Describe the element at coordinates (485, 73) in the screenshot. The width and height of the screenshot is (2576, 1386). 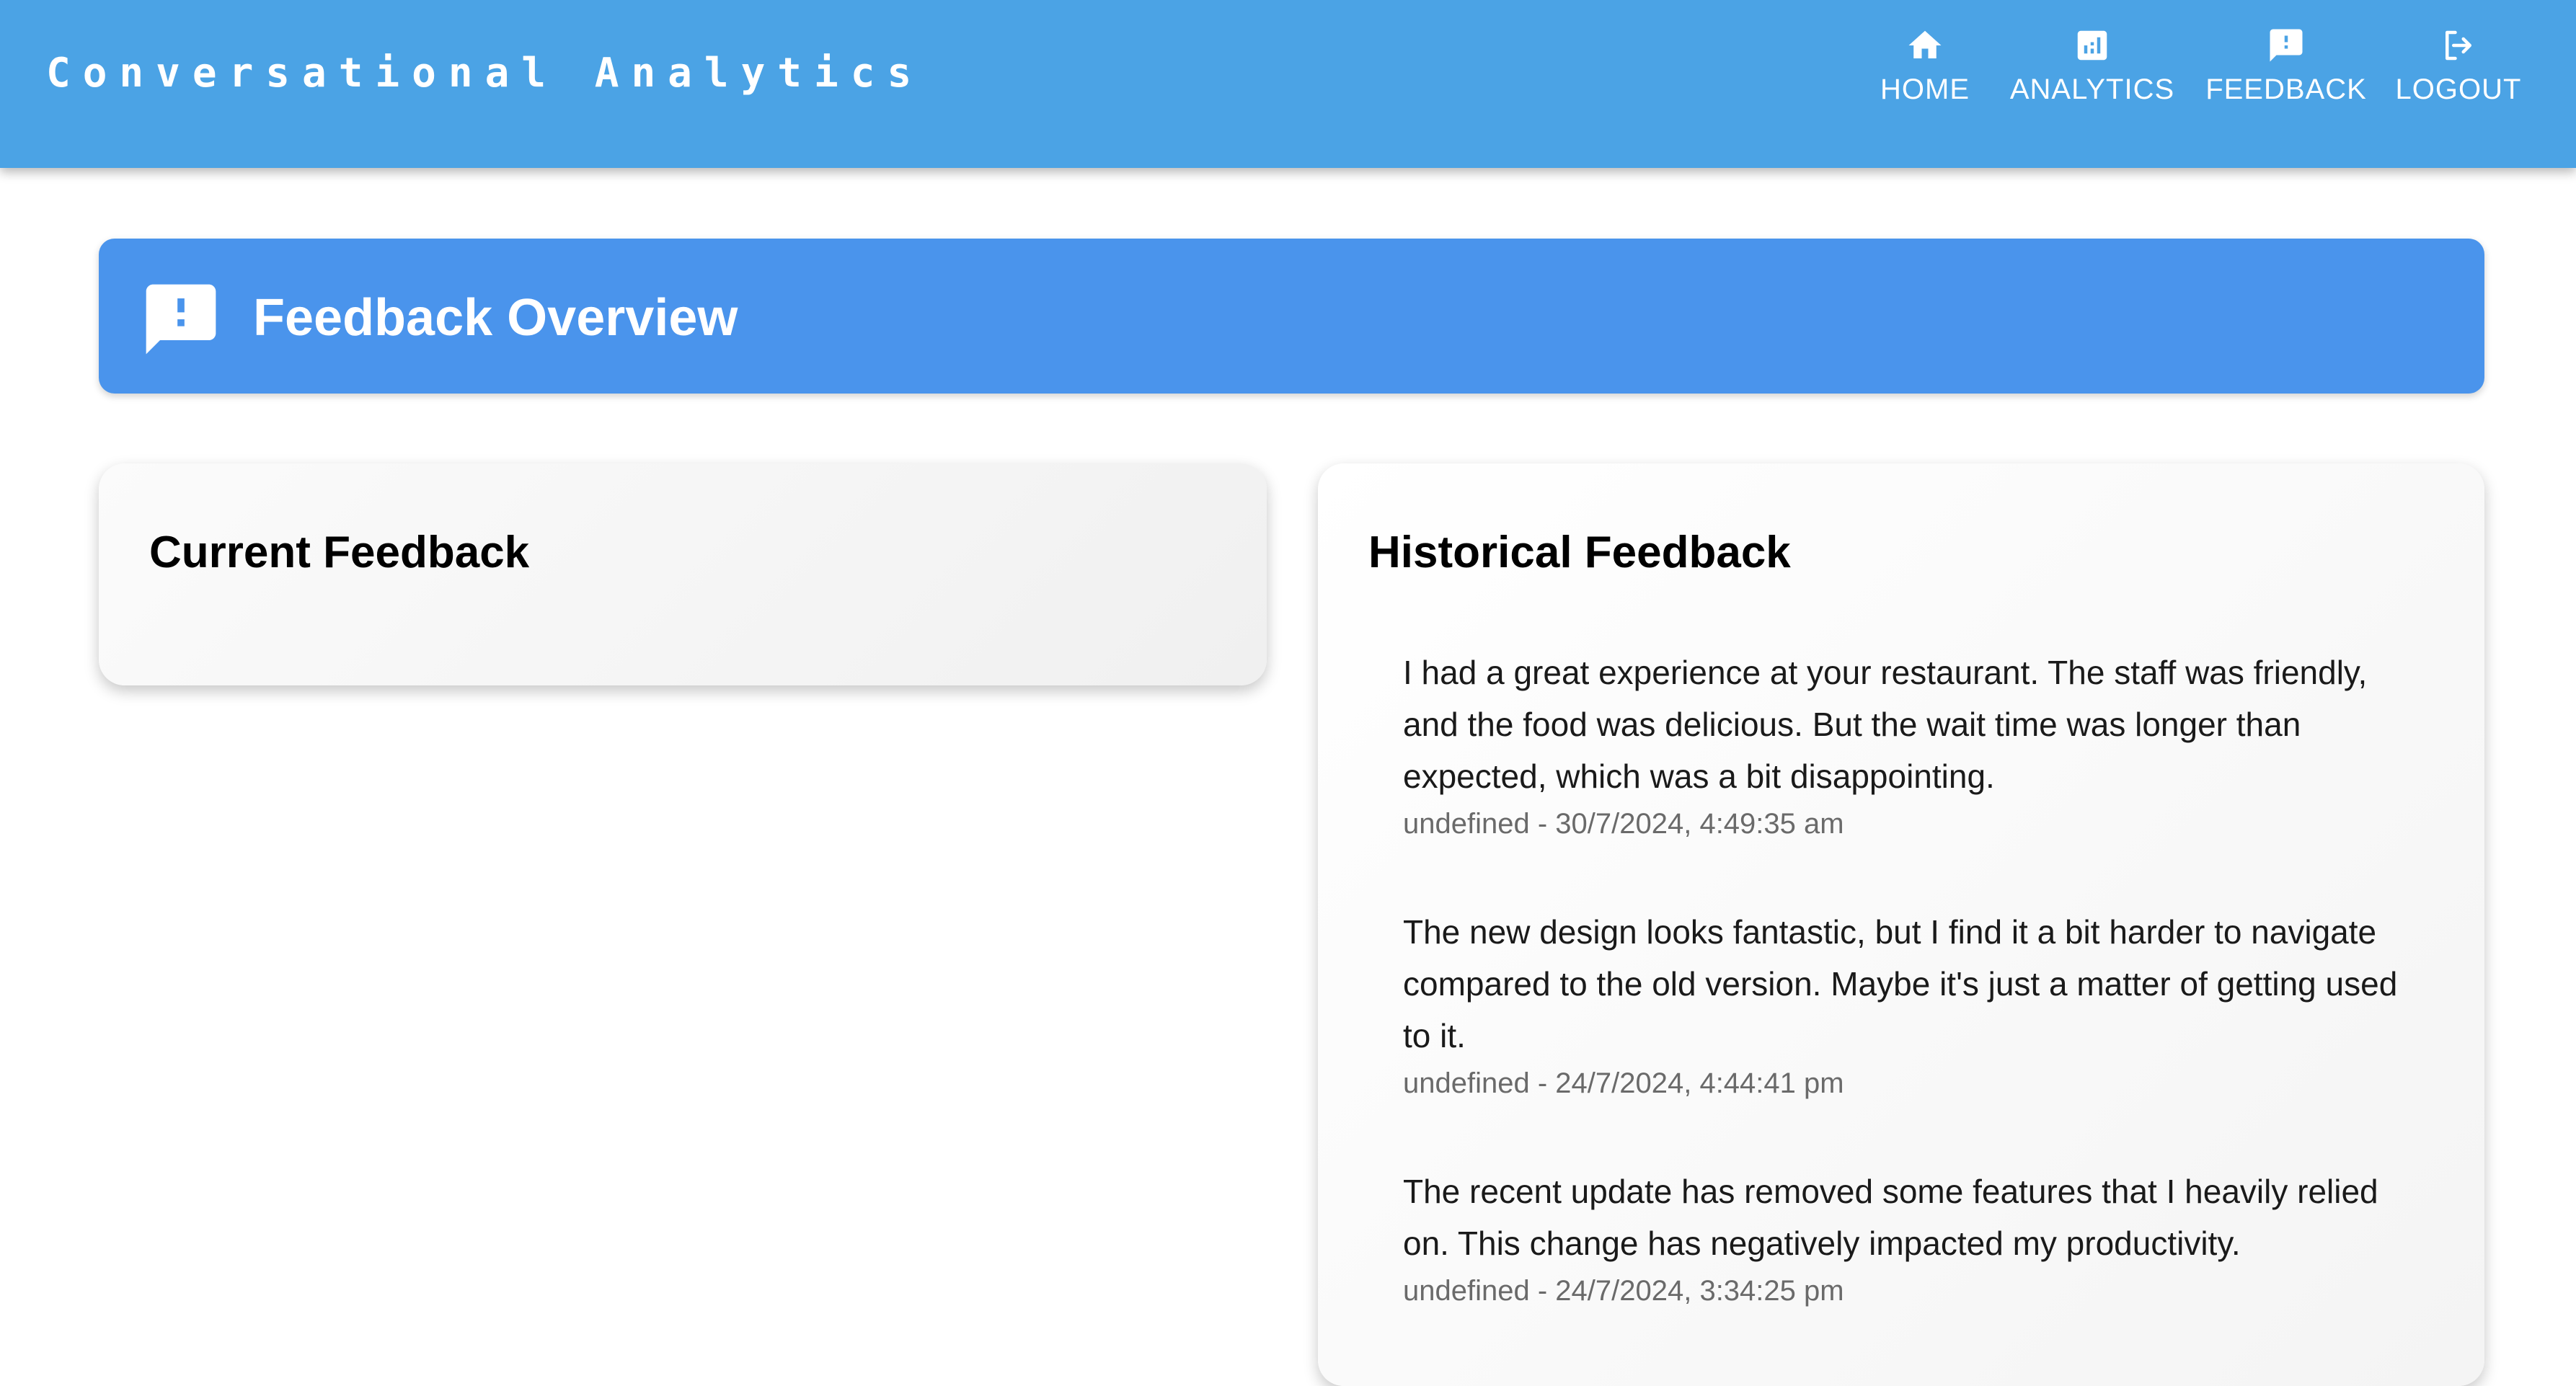
I see `app-title: Conversational Analytics` at that location.